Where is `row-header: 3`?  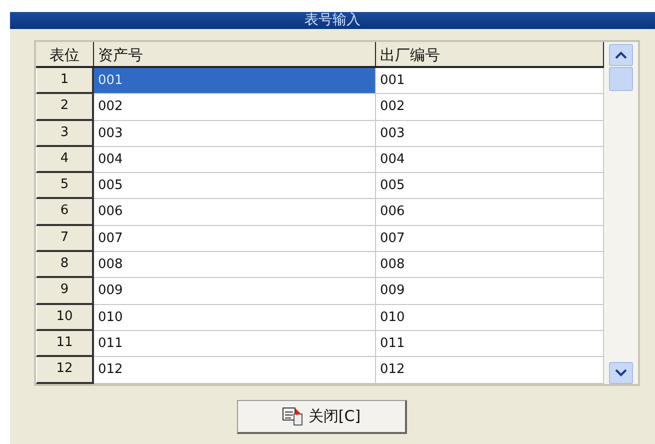
row-header: 3 is located at coordinates (65, 133).